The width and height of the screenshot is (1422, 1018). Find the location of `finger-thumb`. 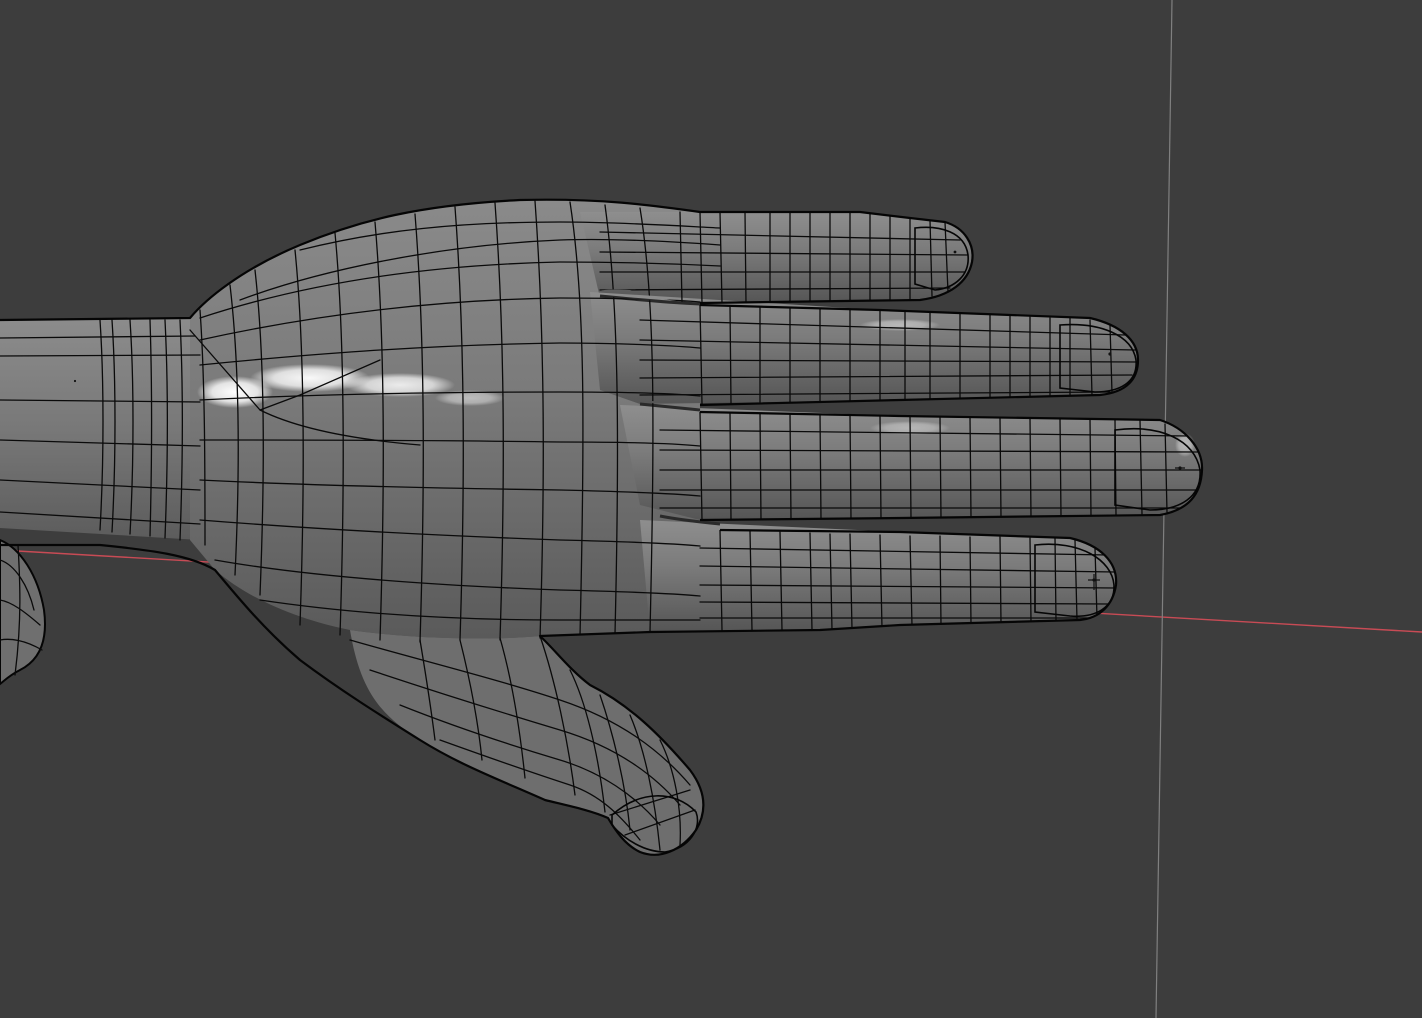

finger-thumb is located at coordinates (527, 742).